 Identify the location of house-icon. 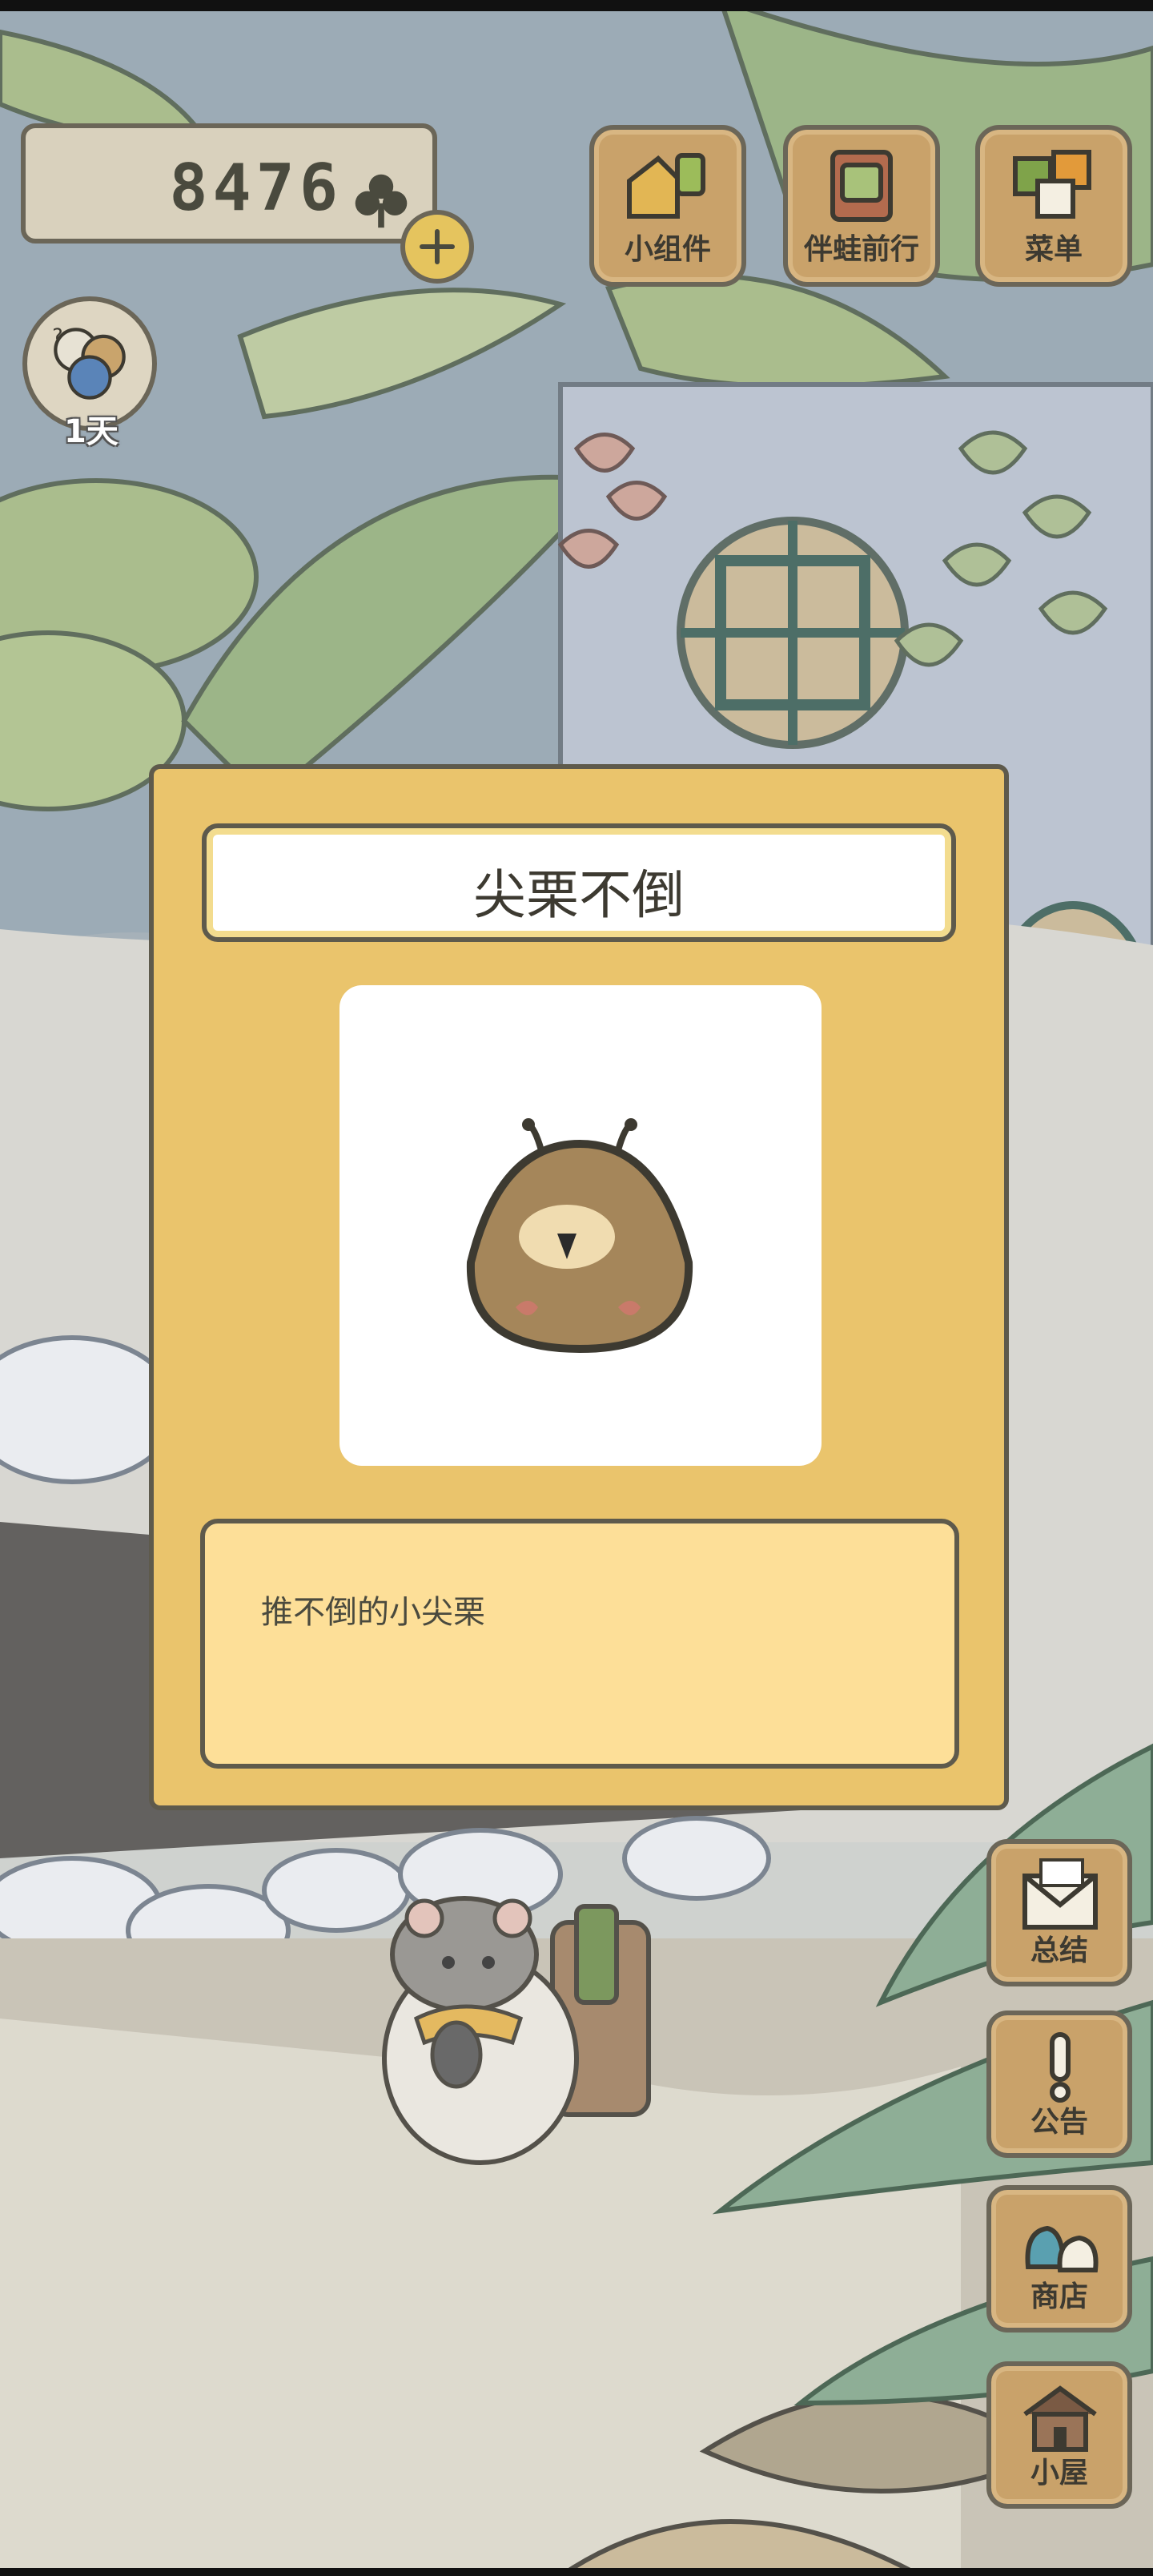
(1060, 2418).